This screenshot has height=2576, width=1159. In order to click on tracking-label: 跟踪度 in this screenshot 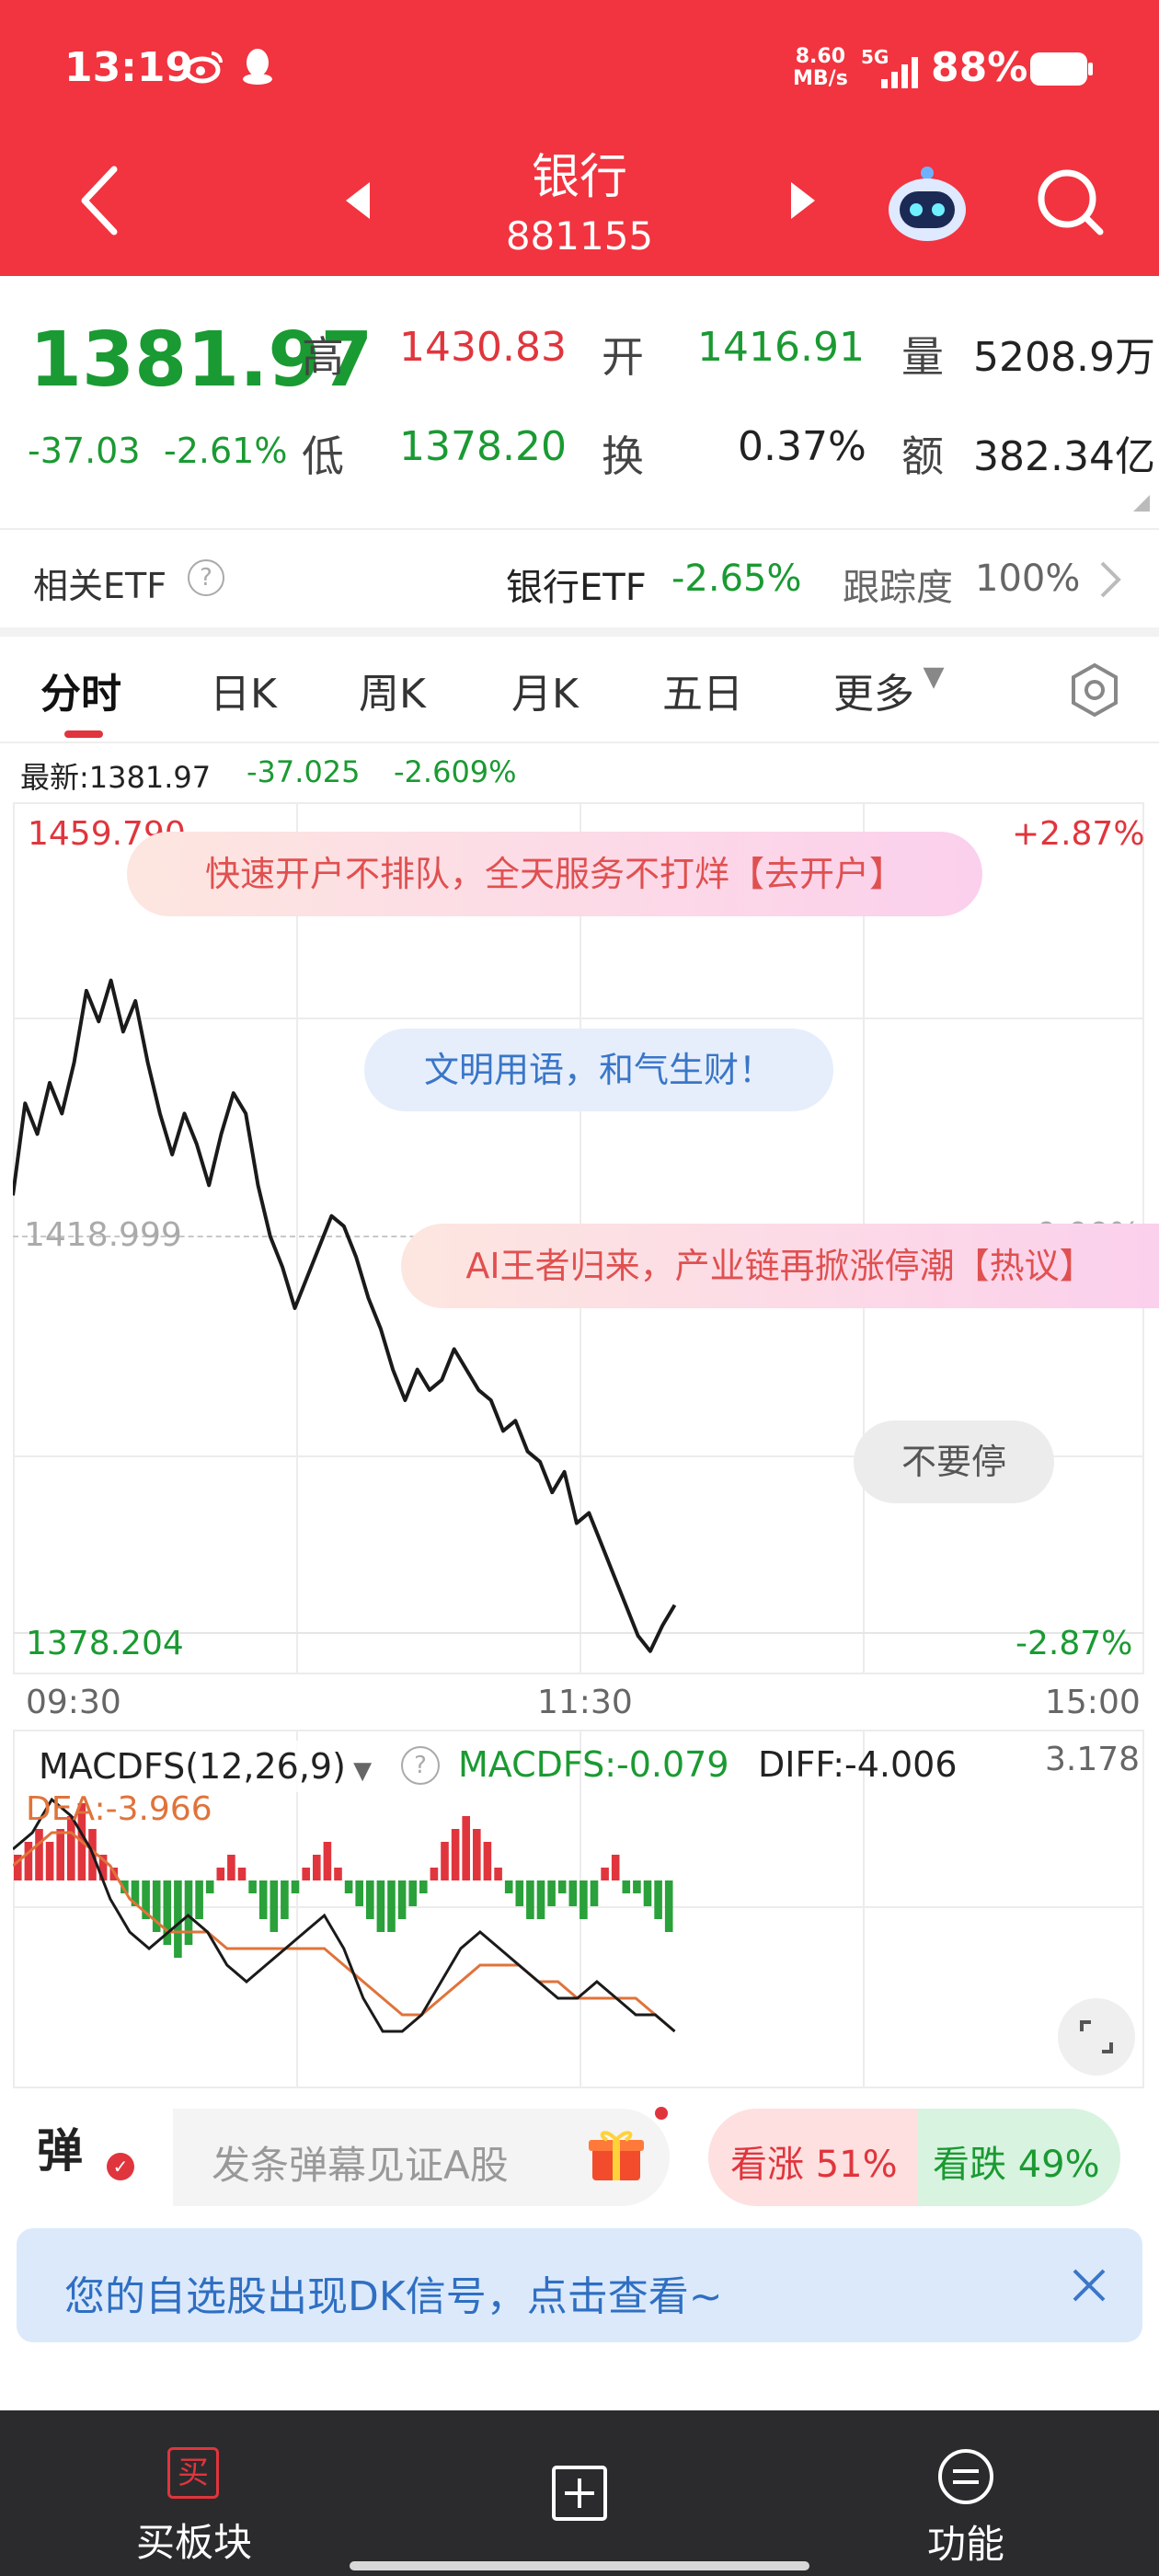, I will do `click(898, 588)`.